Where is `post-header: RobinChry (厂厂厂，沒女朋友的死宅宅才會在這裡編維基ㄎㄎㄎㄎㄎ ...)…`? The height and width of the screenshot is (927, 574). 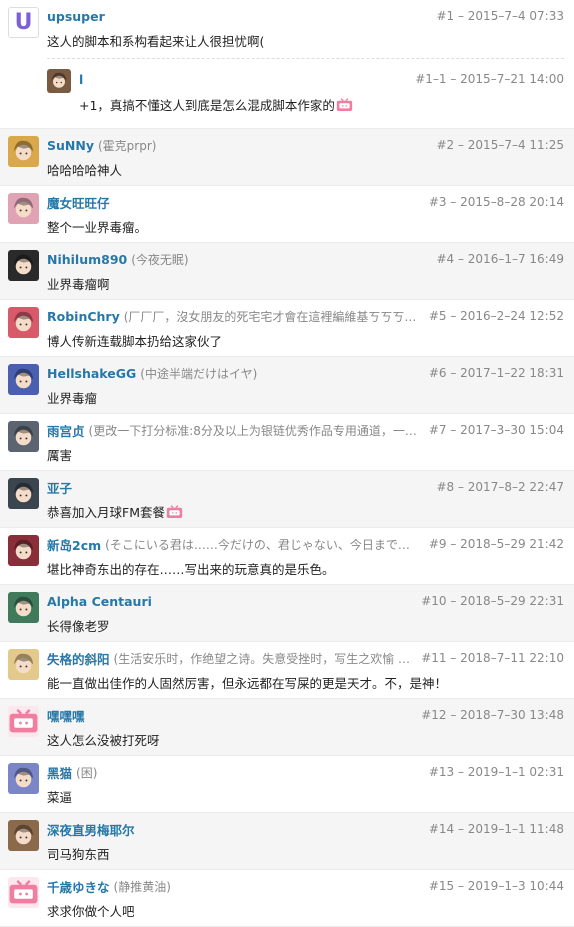
post-header: RobinChry (厂厂厂，沒女朋友的死宅宅才會在這裡編維基ㄎㄎㄎㄎㄎ ...)… is located at coordinates (305, 316).